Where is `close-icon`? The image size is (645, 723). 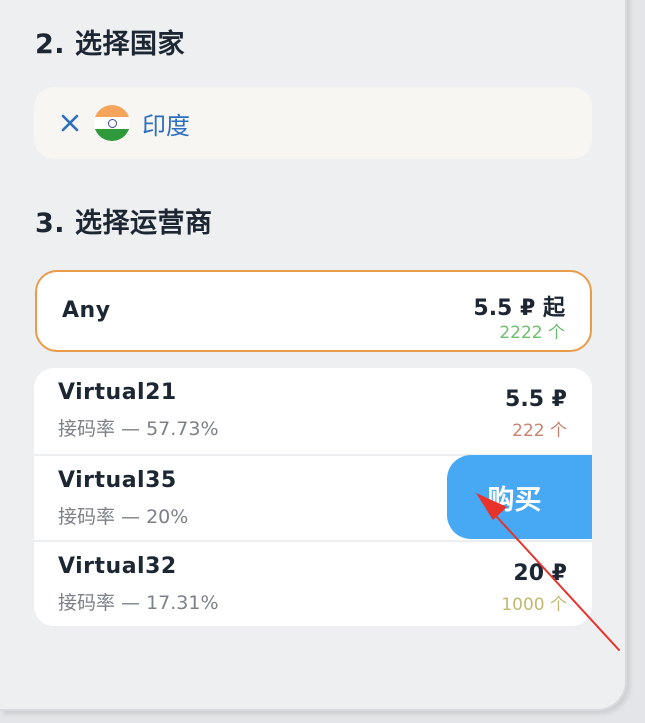 close-icon is located at coordinates (70, 123).